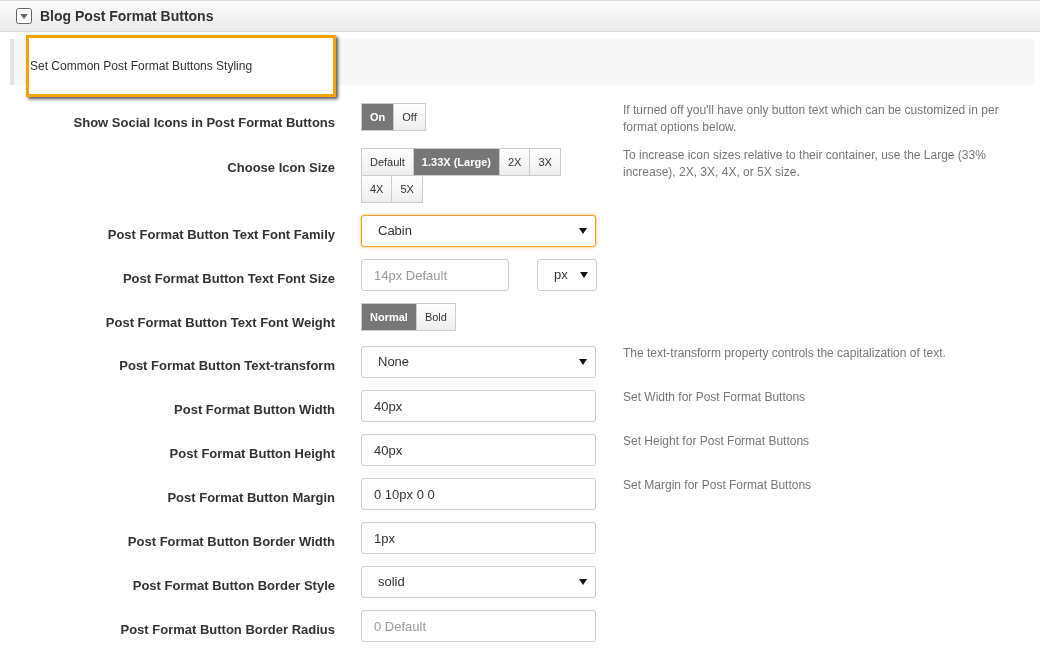 The image size is (1040, 662). What do you see at coordinates (811, 119) in the screenshot?
I see `field-description: If turned off you'll have only button text which can be customized in per format options below.` at bounding box center [811, 119].